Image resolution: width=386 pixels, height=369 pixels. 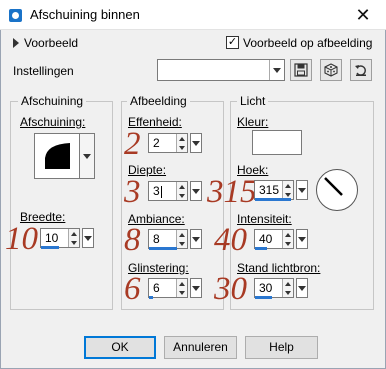 I want to click on width-value: 10, so click(x=54, y=238).